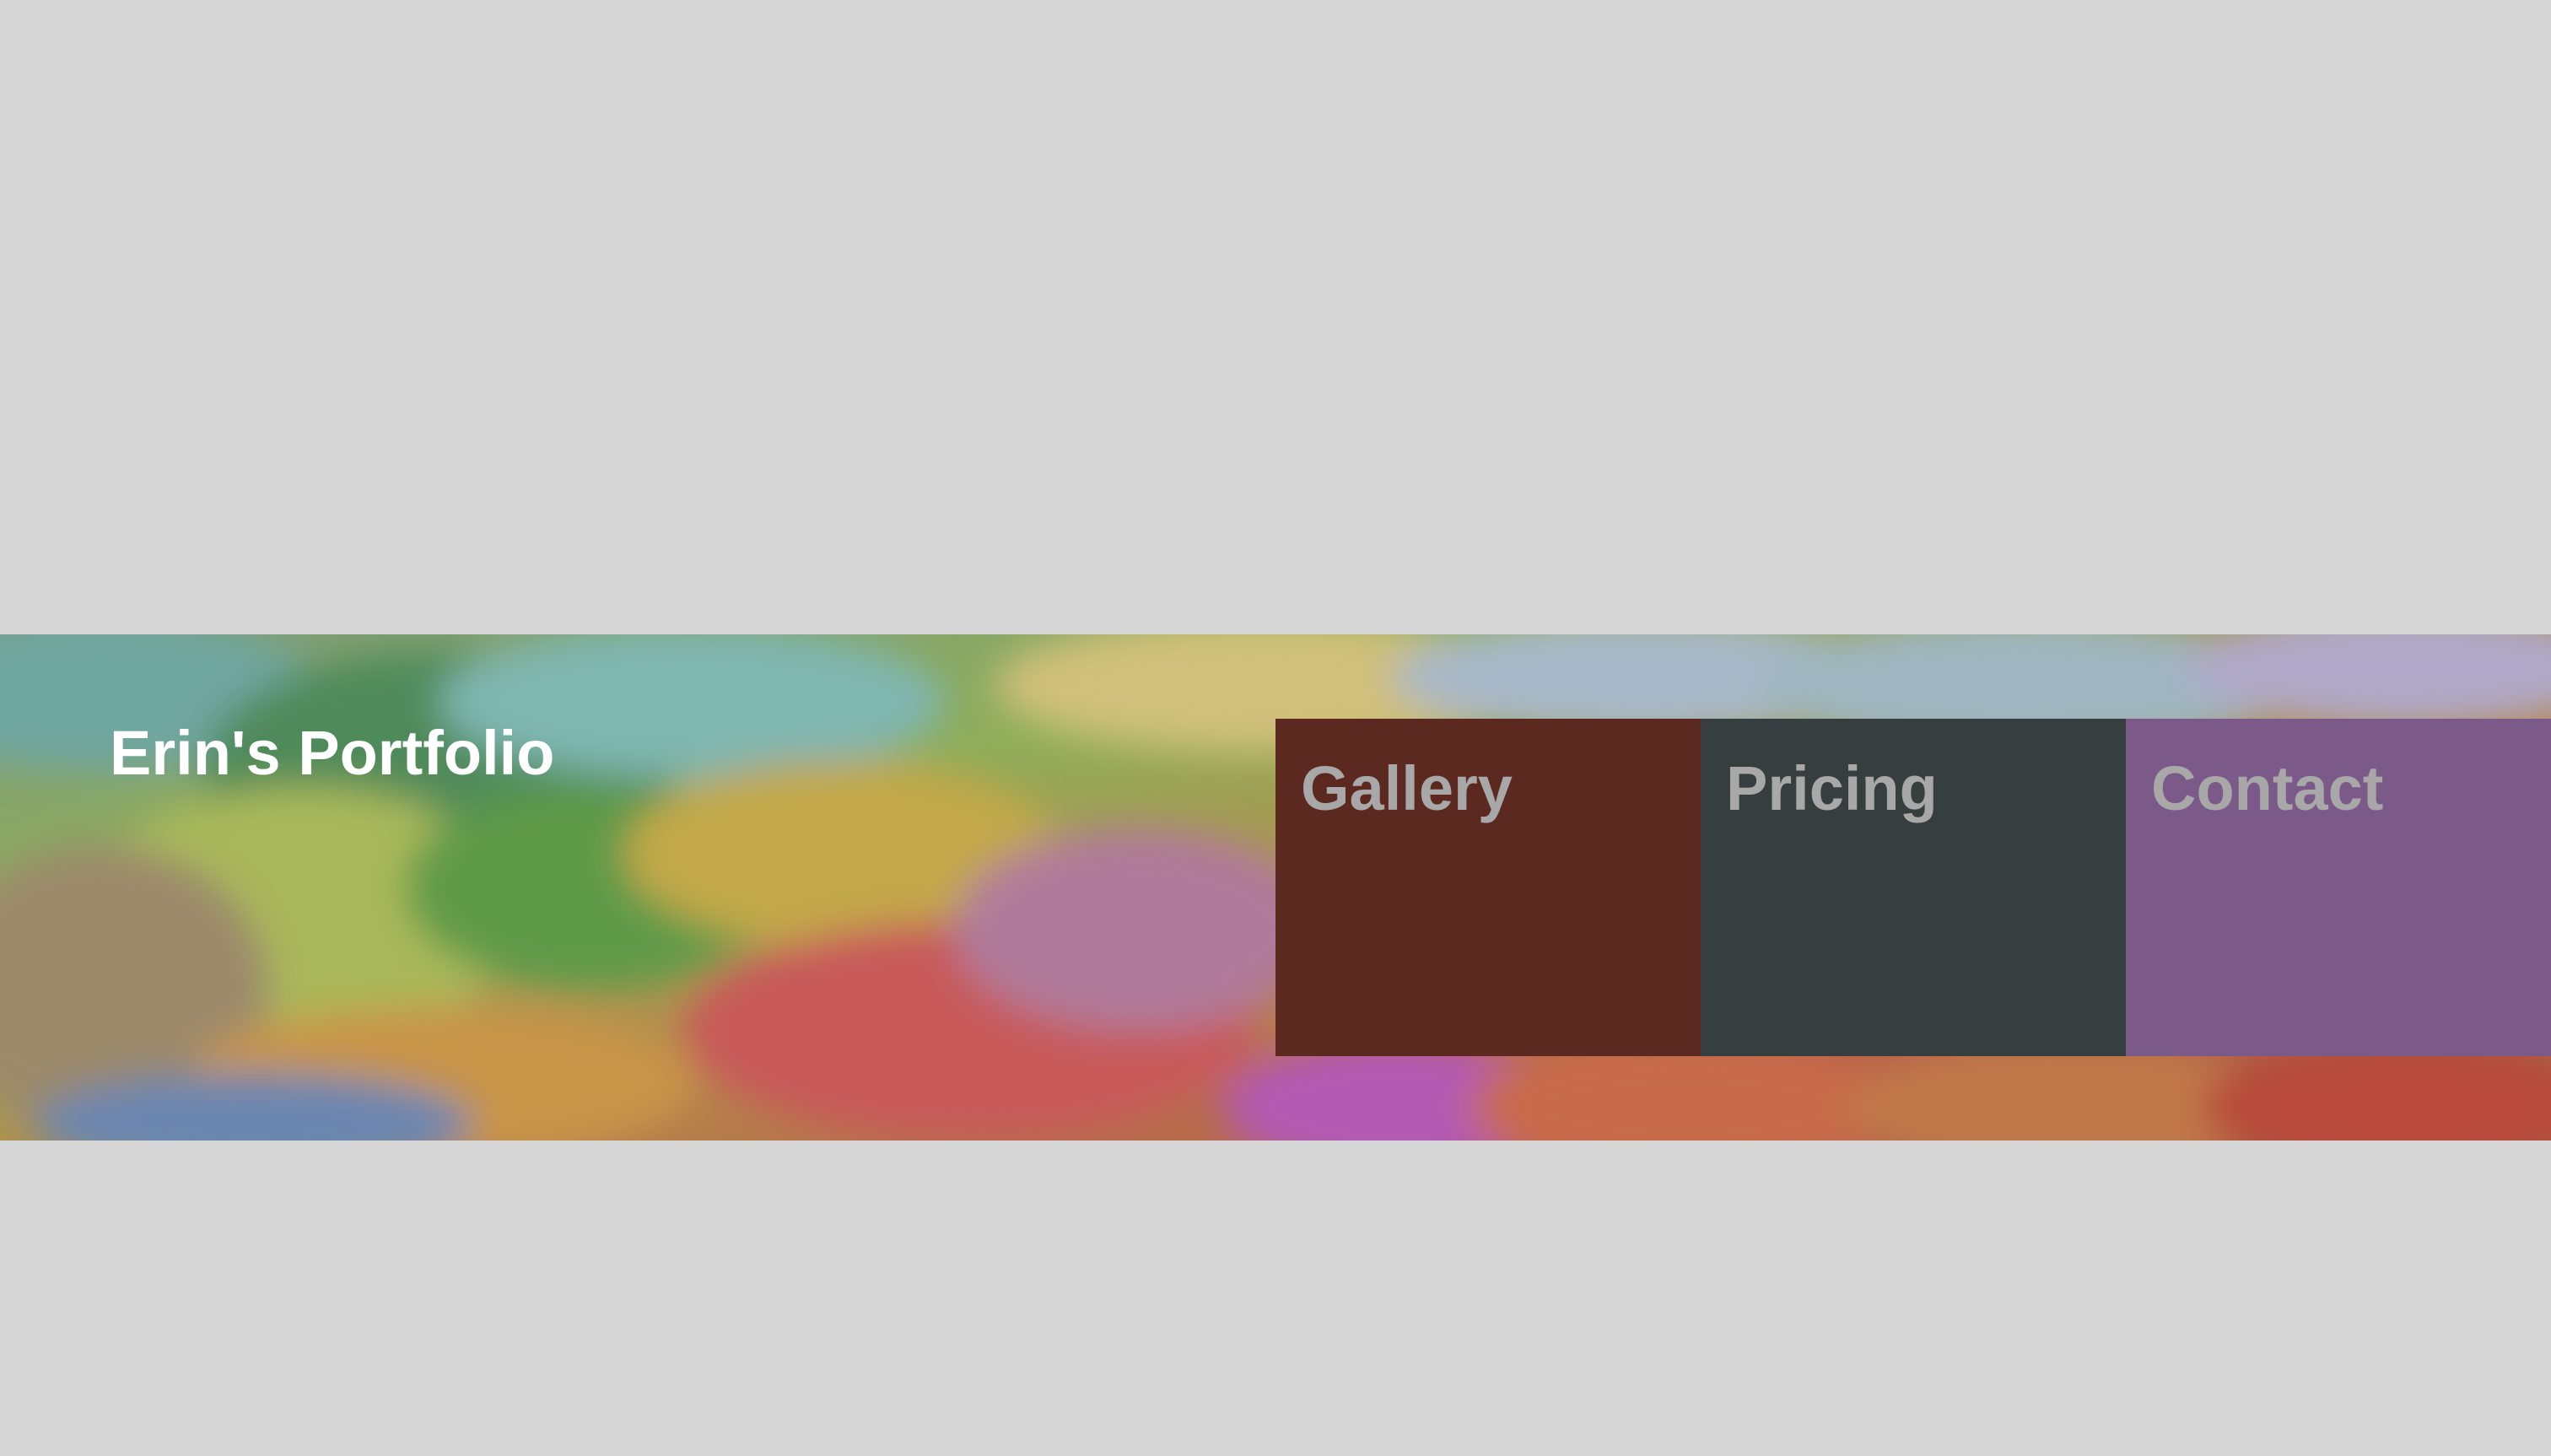 This screenshot has width=2551, height=1456. What do you see at coordinates (1488, 887) in the screenshot?
I see `nav-item-gallery: Gallery` at bounding box center [1488, 887].